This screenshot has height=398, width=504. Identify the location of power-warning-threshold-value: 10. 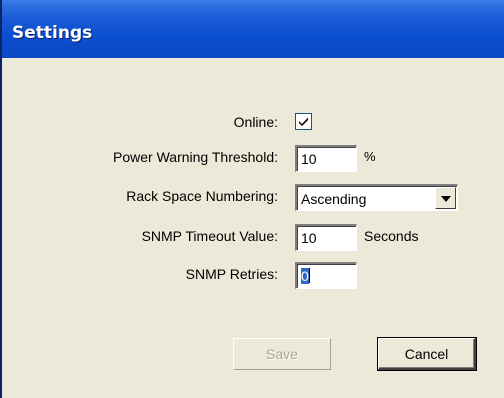
(309, 159).